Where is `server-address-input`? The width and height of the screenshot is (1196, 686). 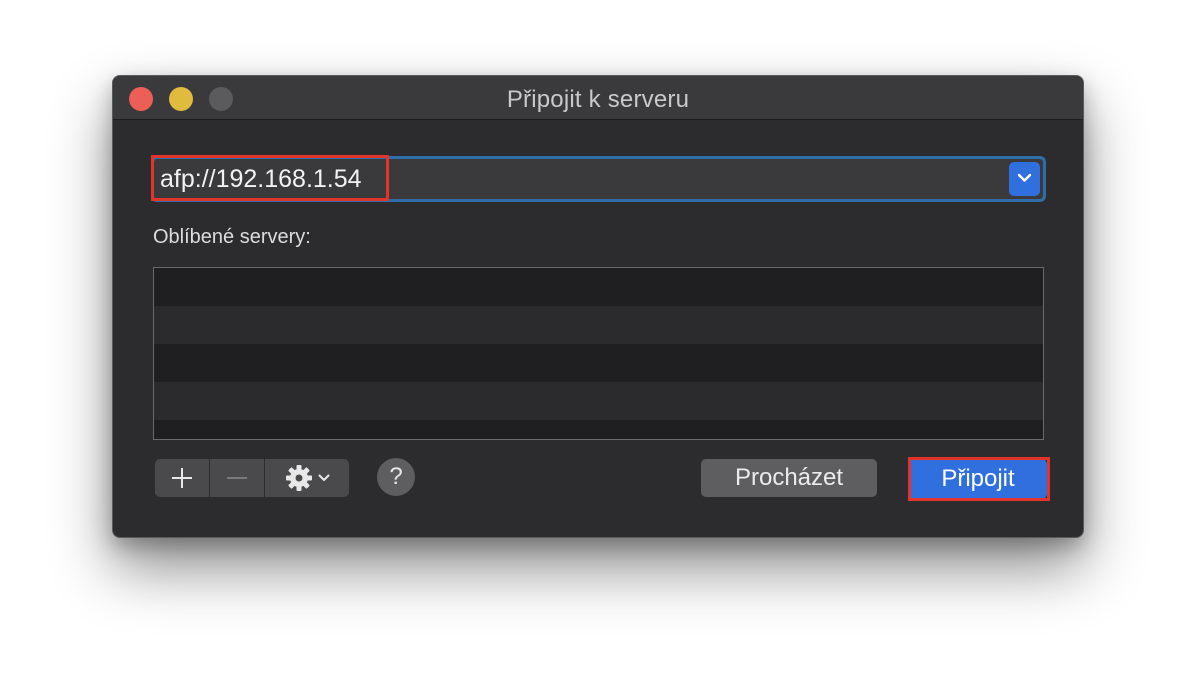 server-address-input is located at coordinates (580, 179).